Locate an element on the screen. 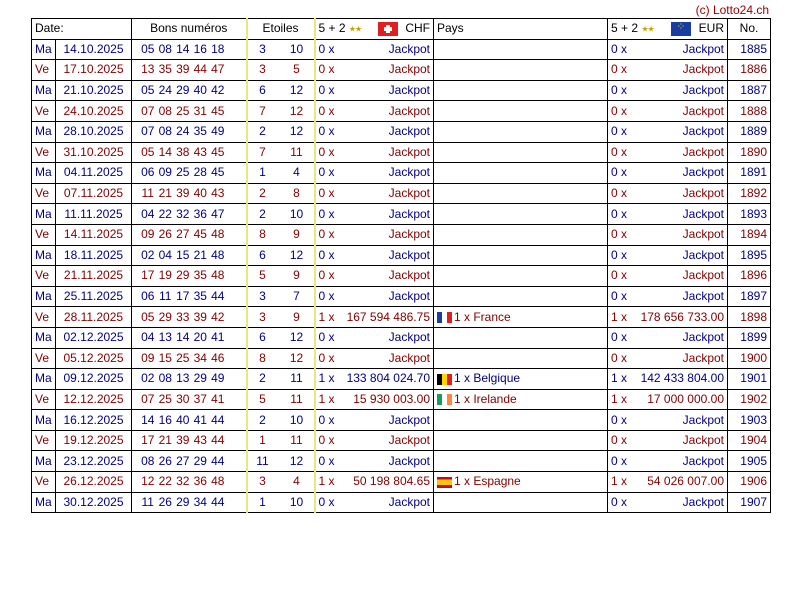 The height and width of the screenshot is (600, 800). star-number: 4 is located at coordinates (296, 172).